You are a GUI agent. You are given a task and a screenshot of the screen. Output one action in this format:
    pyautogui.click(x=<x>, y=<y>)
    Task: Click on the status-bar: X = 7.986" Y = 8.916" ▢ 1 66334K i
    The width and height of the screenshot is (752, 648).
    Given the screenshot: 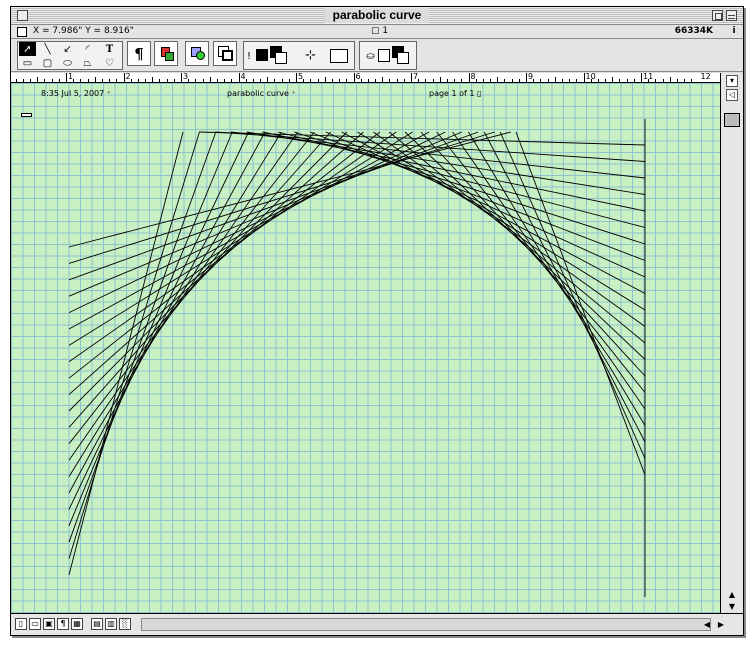 What is the action you would take?
    pyautogui.click(x=377, y=32)
    